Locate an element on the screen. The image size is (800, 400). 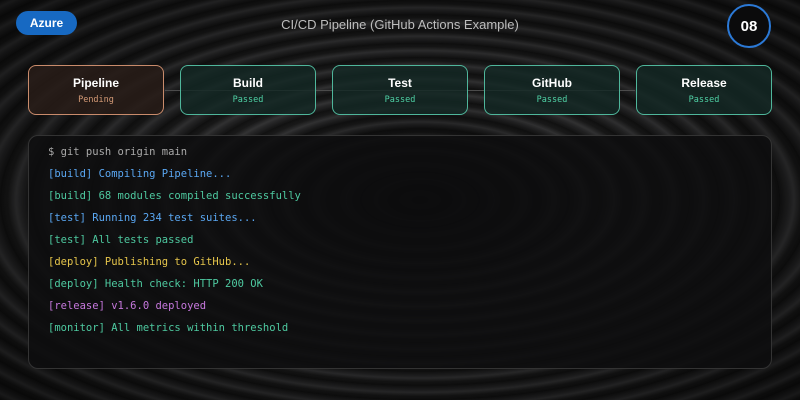
stage-name: Test is located at coordinates (400, 82).